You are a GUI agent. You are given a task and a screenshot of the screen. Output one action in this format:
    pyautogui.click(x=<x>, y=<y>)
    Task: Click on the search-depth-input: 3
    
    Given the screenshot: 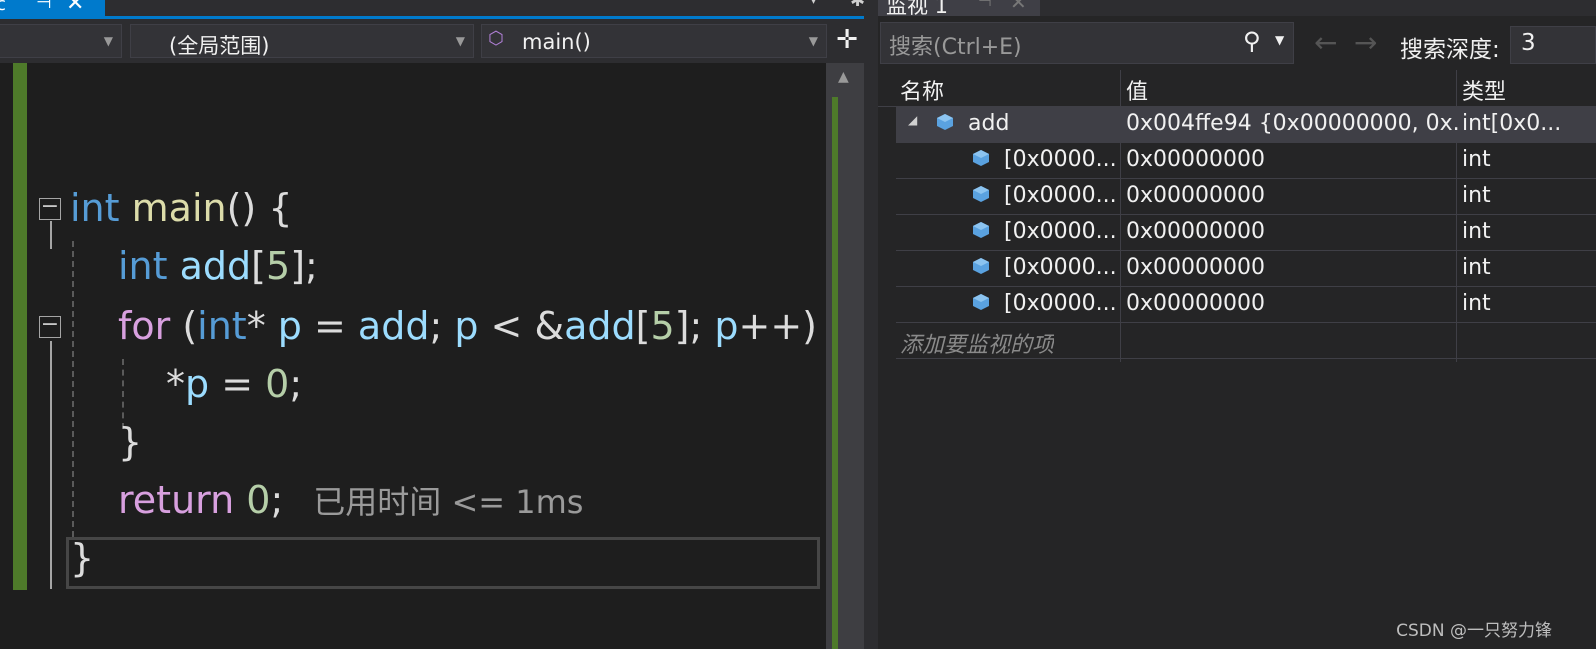 What is the action you would take?
    pyautogui.click(x=1553, y=45)
    